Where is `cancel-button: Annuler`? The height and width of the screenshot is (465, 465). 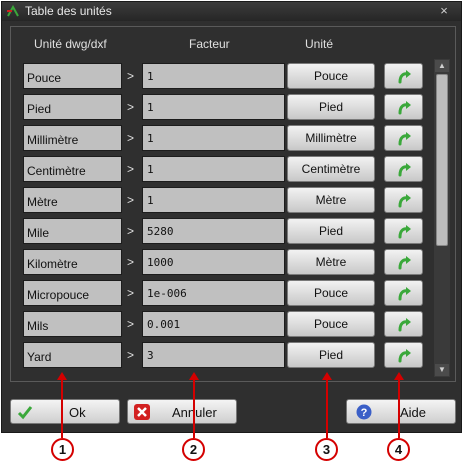 cancel-button: Annuler is located at coordinates (182, 411).